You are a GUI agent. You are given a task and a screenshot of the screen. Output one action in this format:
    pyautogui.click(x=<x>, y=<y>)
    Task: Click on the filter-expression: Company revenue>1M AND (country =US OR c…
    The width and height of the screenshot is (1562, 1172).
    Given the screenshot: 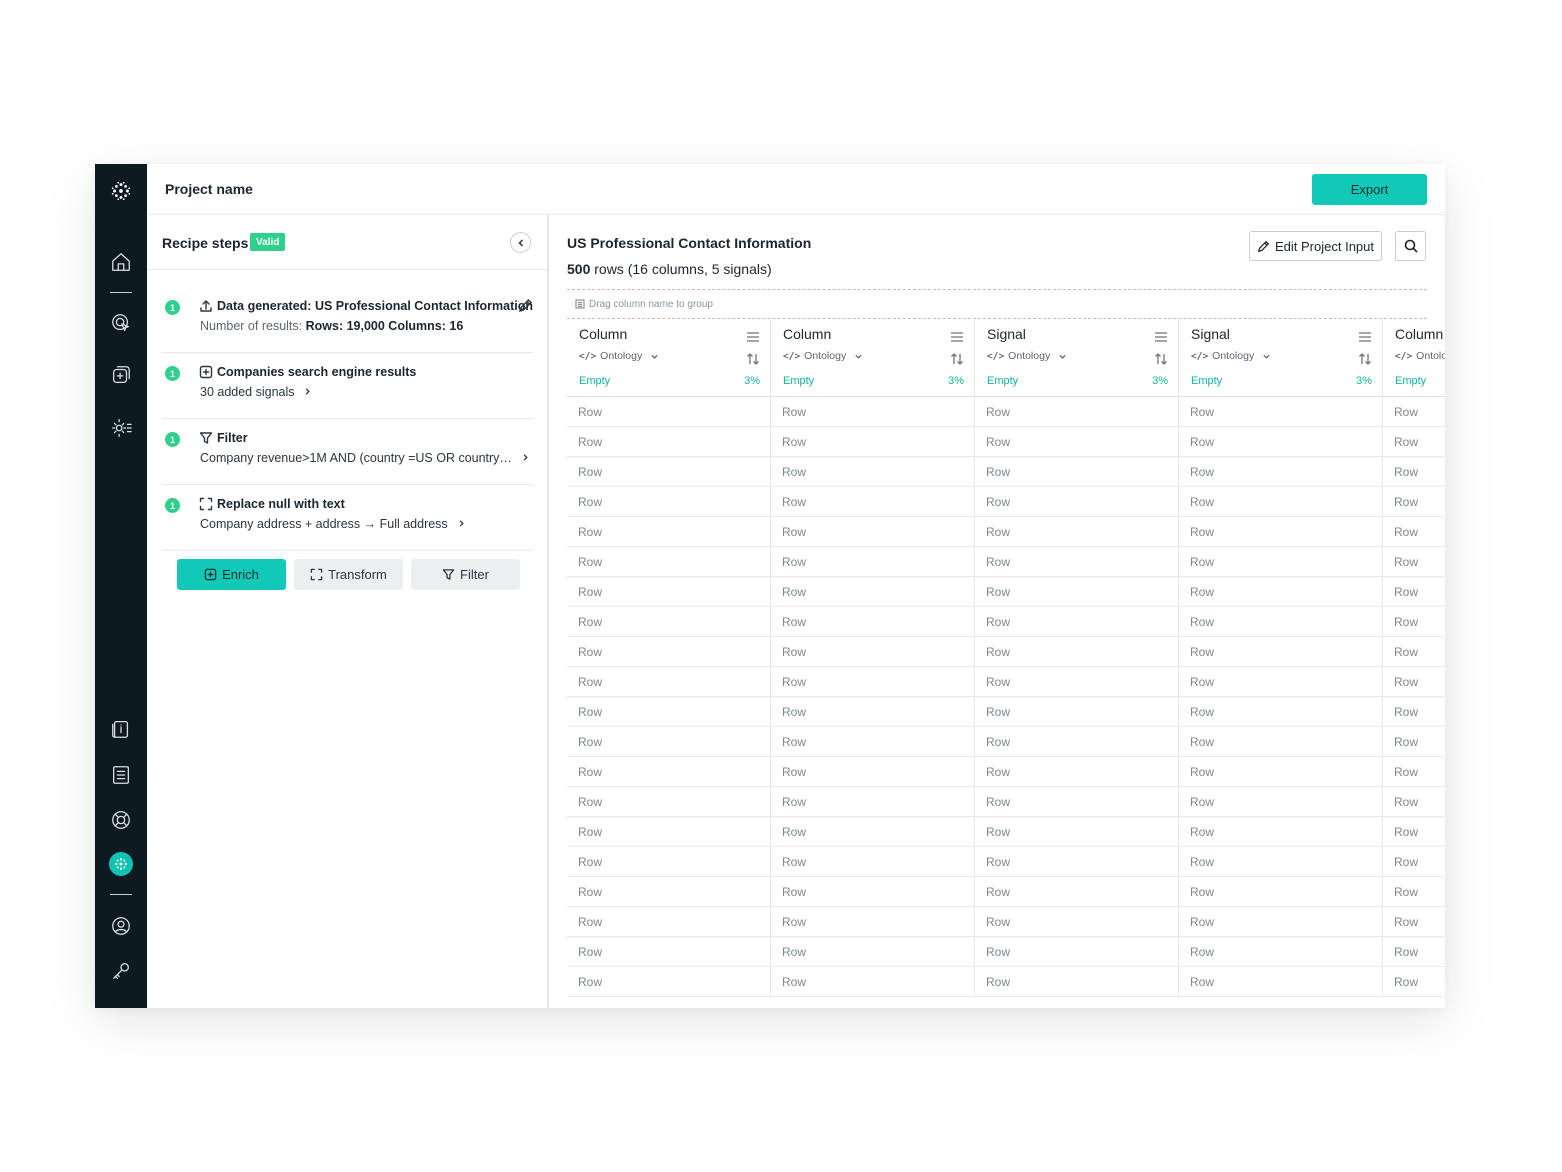 What is the action you would take?
    pyautogui.click(x=356, y=458)
    